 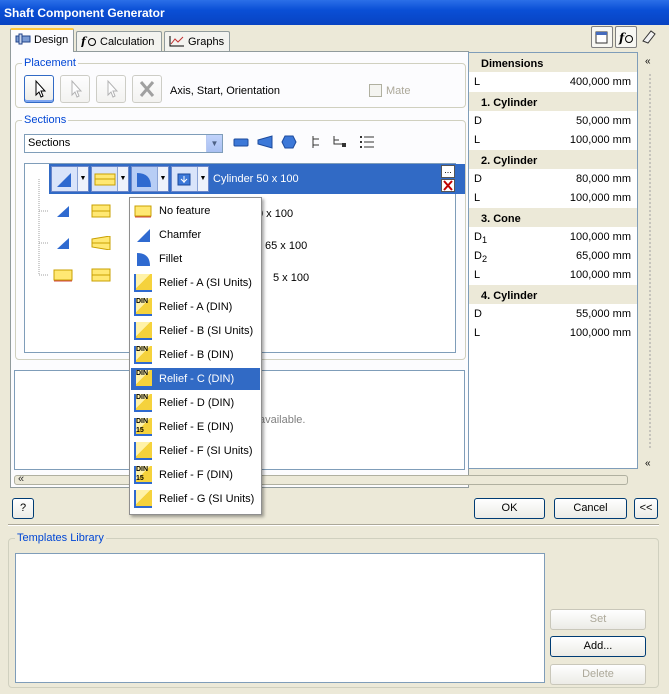 I want to click on delete-button: Delete, so click(x=598, y=674).